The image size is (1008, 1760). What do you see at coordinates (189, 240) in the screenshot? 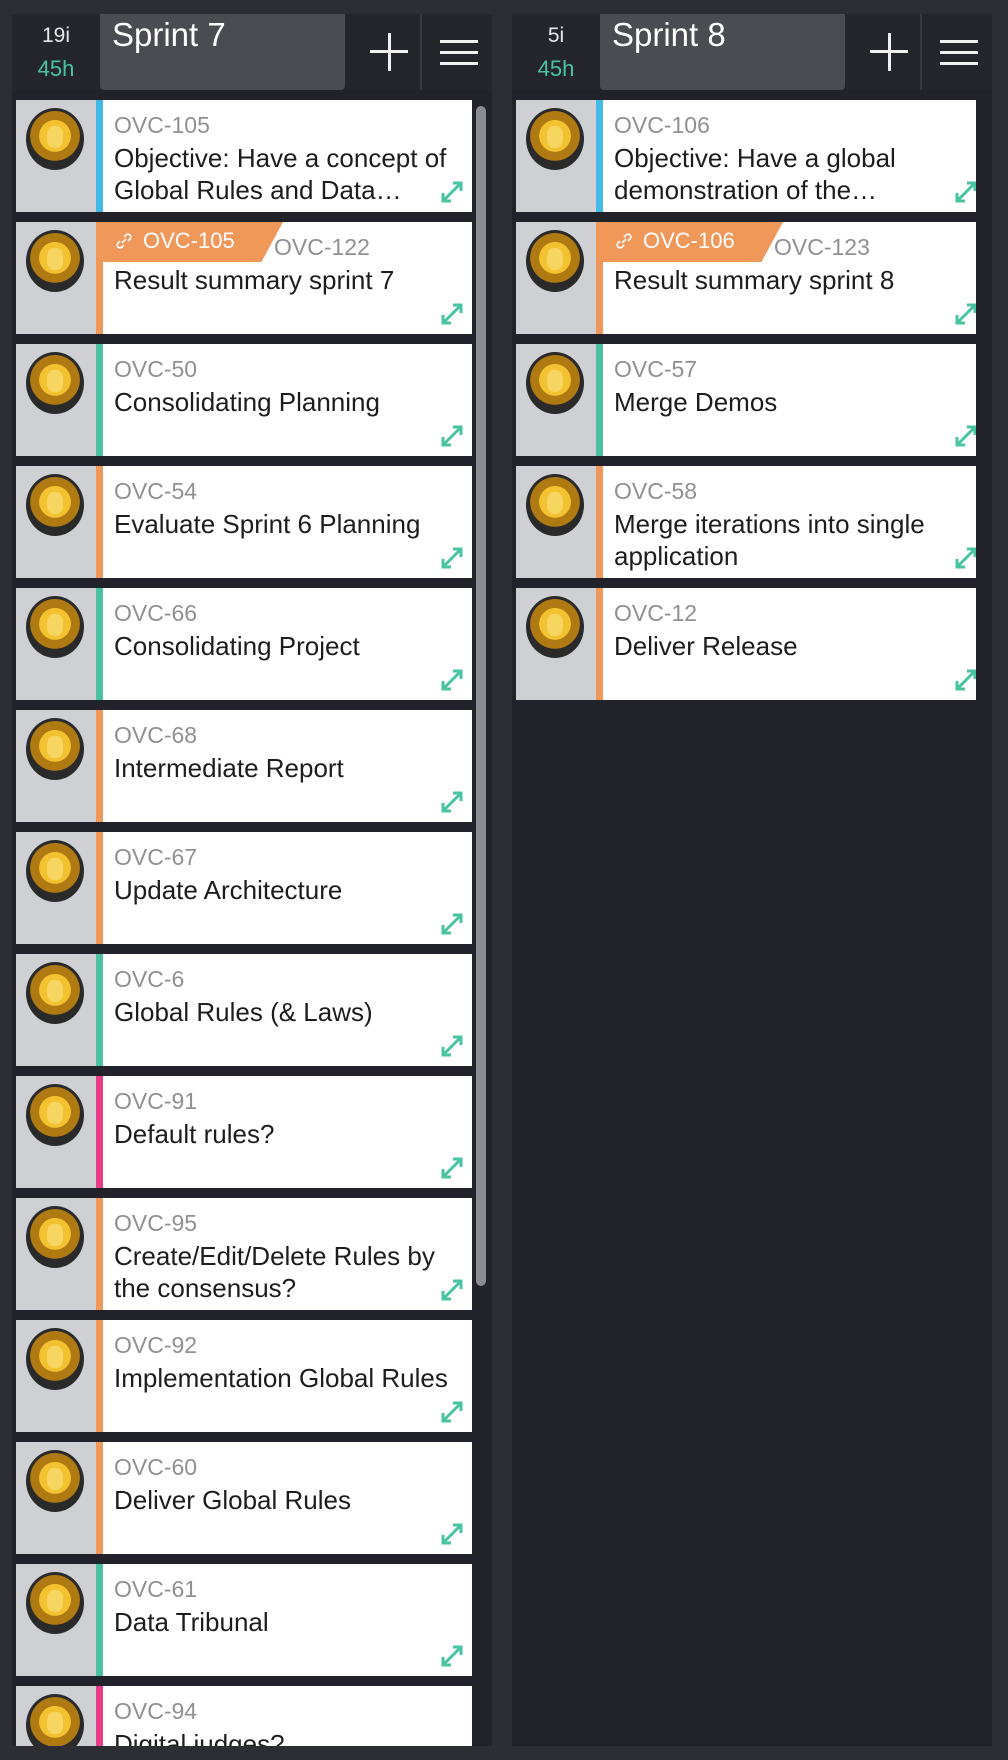
I see `parent-issue-key: OVC-105` at bounding box center [189, 240].